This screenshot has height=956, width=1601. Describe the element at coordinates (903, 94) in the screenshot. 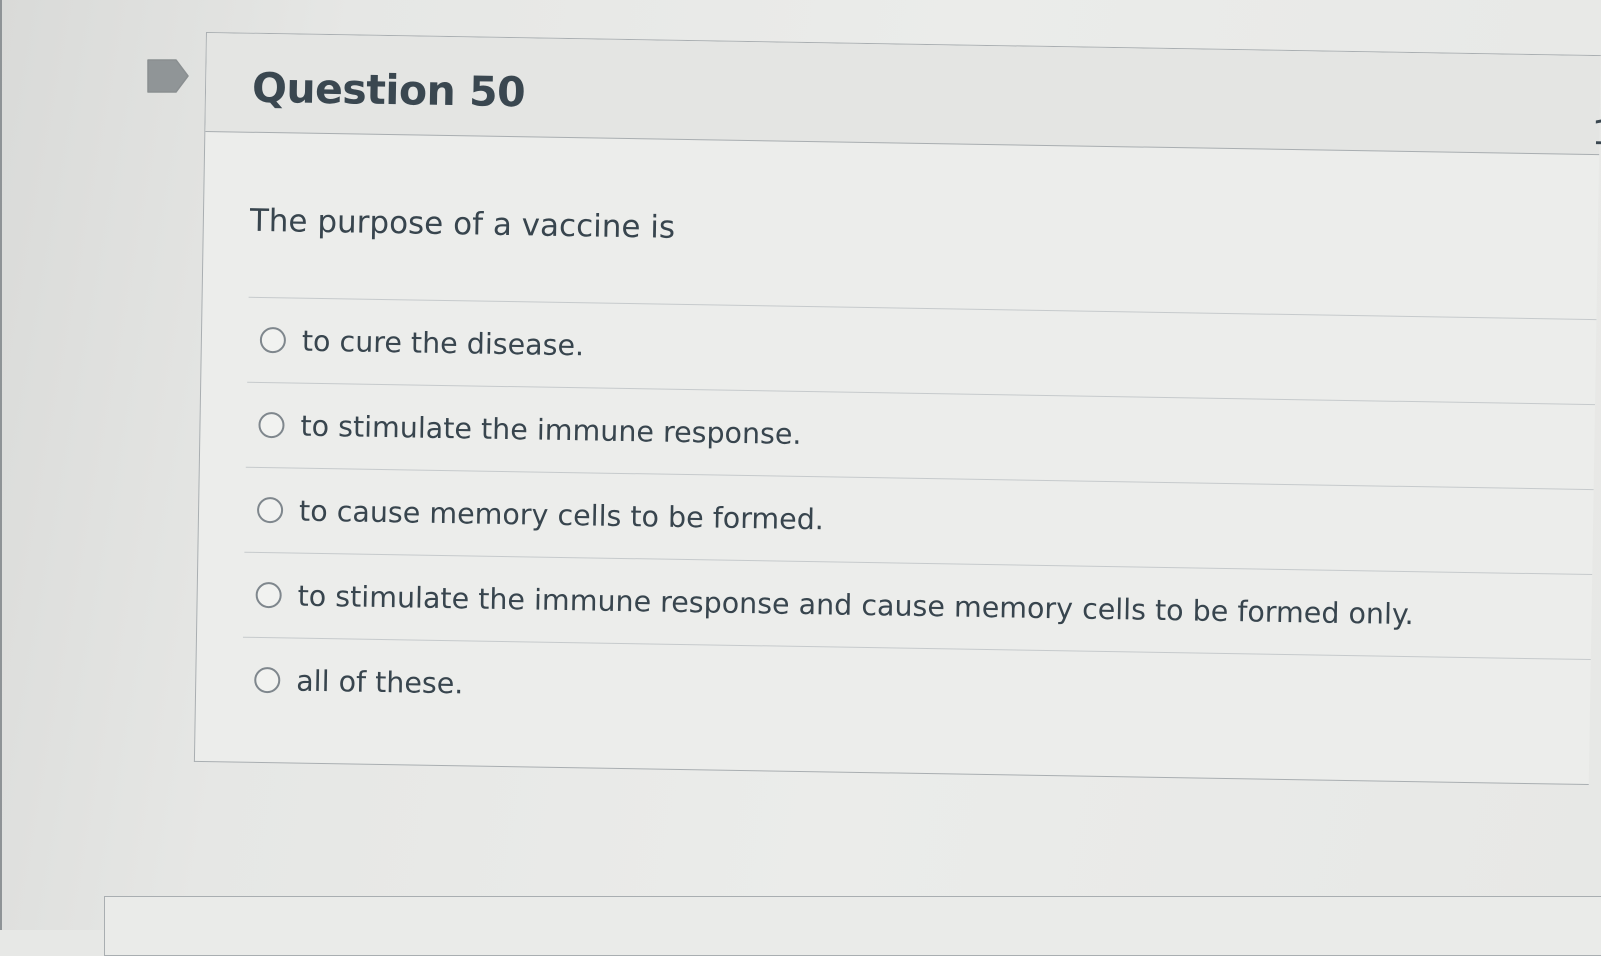

I see `question-header: Question 50 1` at that location.